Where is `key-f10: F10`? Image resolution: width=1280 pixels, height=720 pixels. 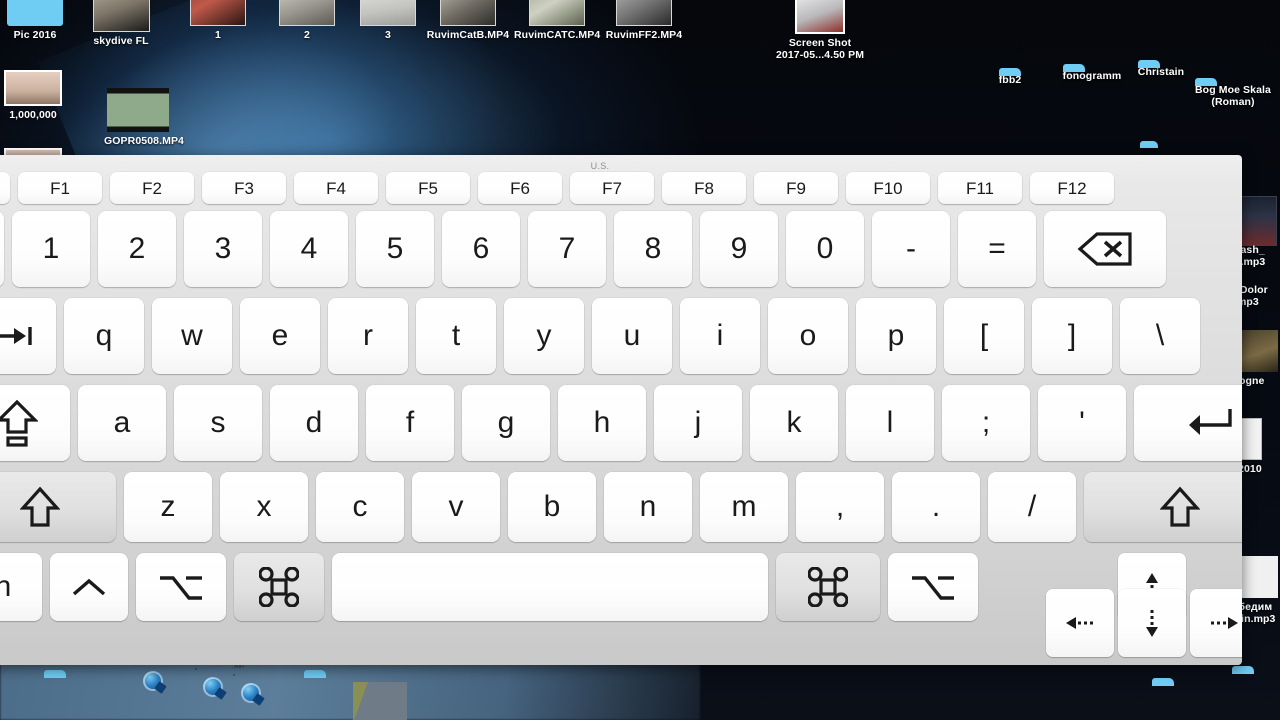 key-f10: F10 is located at coordinates (888, 188).